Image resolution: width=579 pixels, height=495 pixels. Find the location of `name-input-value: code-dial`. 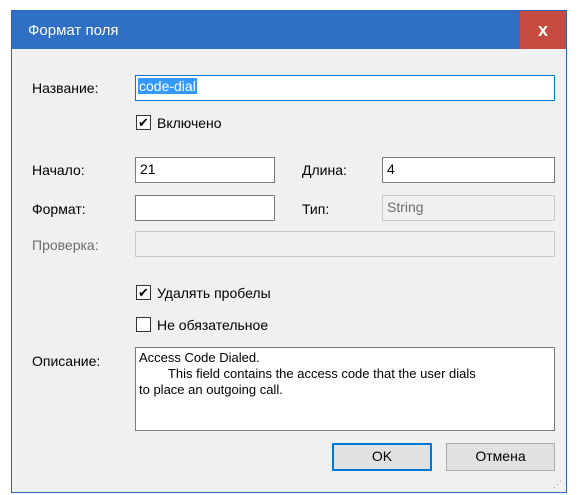

name-input-value: code-dial is located at coordinates (167, 86).